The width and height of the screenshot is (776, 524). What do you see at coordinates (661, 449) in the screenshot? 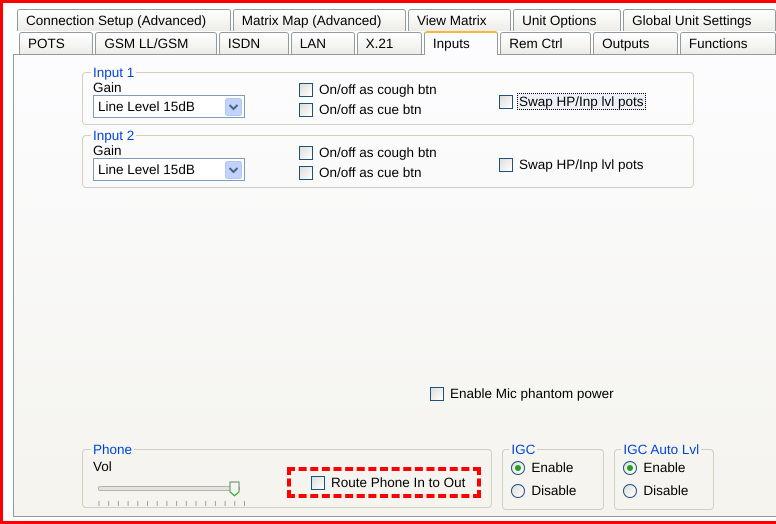
I see `group-title: IGC Auto Lvl` at bounding box center [661, 449].